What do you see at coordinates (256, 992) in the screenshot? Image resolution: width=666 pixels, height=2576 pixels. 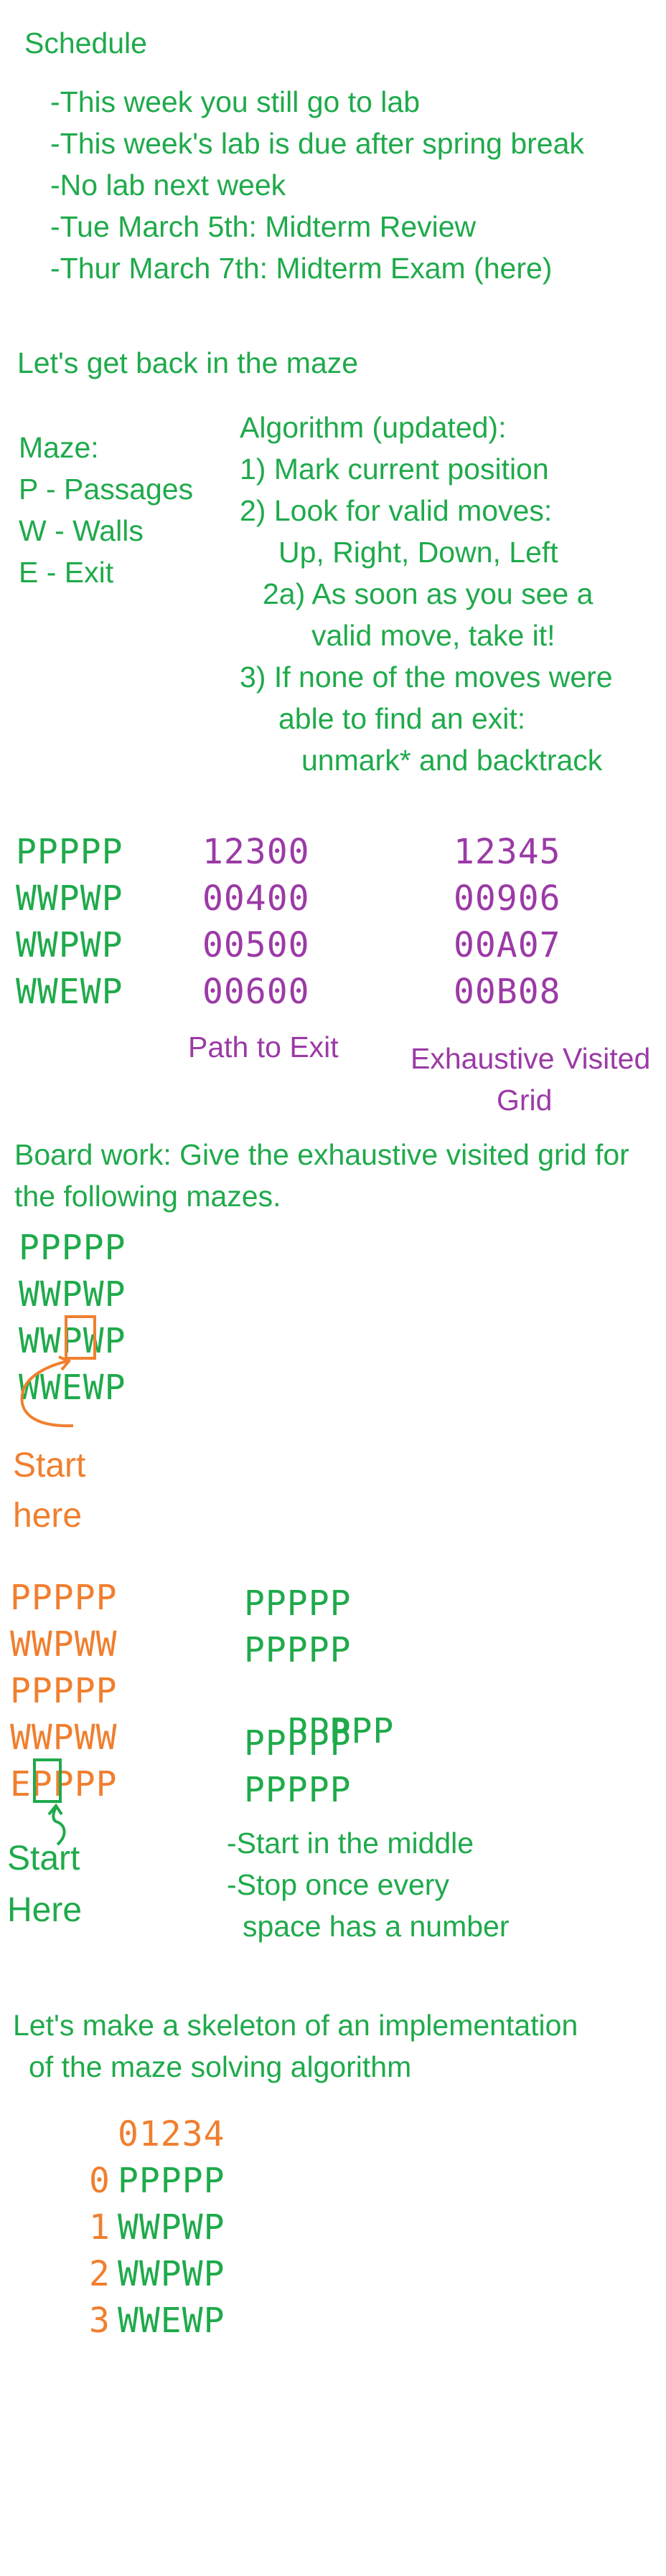 I see `path-grid-row: 00600` at bounding box center [256, 992].